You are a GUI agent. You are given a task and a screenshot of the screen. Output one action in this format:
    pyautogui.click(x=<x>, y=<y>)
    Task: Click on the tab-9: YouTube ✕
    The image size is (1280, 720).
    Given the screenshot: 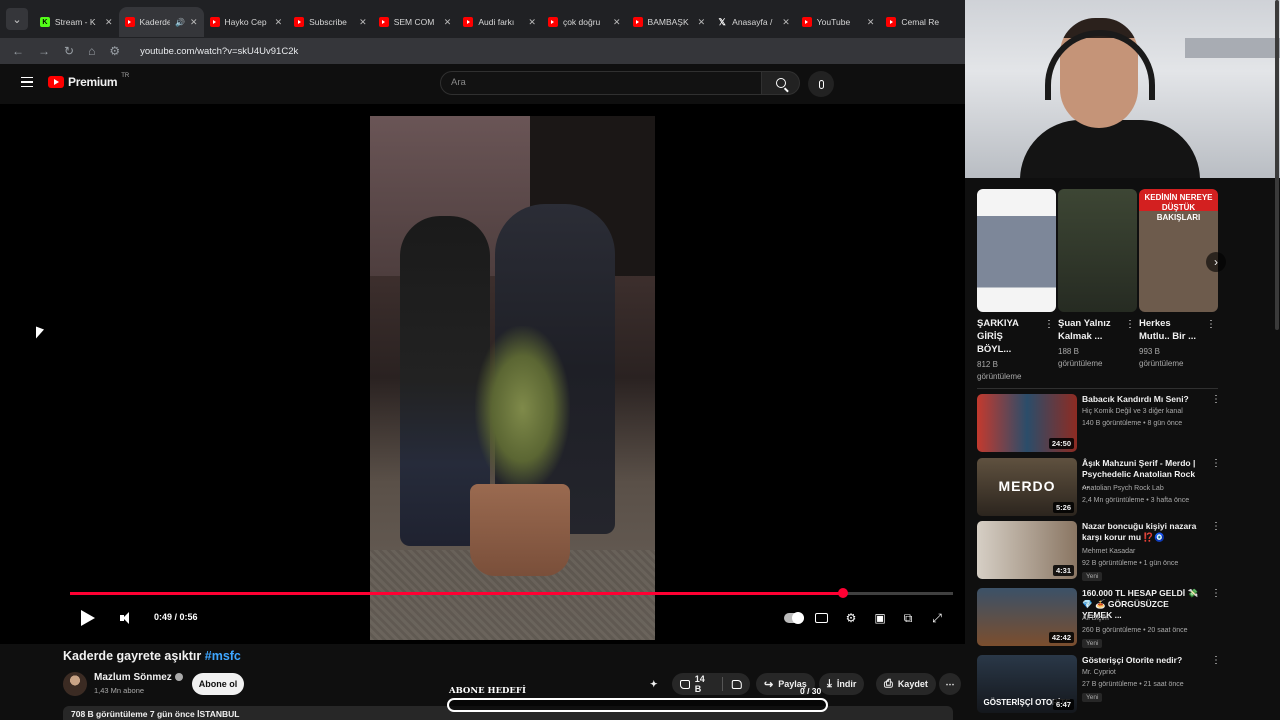 What is the action you would take?
    pyautogui.click(x=838, y=22)
    